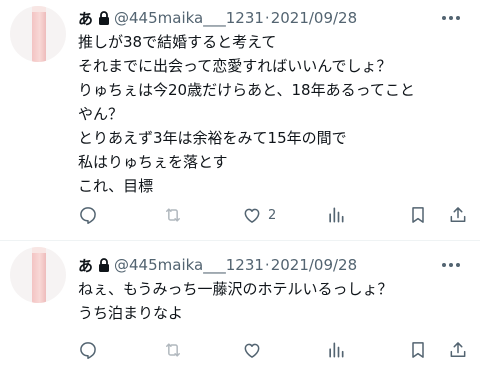 The height and width of the screenshot is (369, 480). Describe the element at coordinates (246, 90) in the screenshot. I see `tweet-text-line: りゅちぇは今20歳だけらあと、18年あるってこと` at that location.